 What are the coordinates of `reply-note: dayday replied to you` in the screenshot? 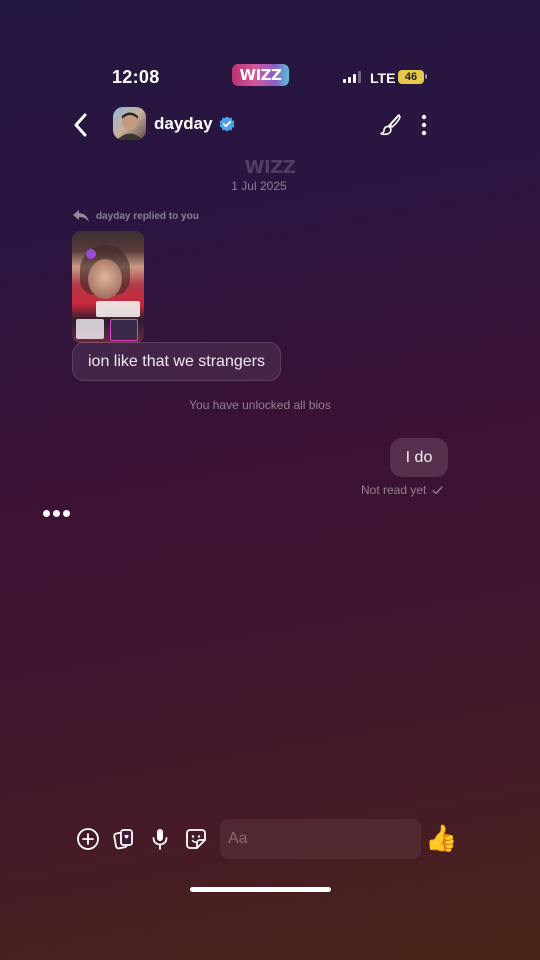 It's located at (135, 216).